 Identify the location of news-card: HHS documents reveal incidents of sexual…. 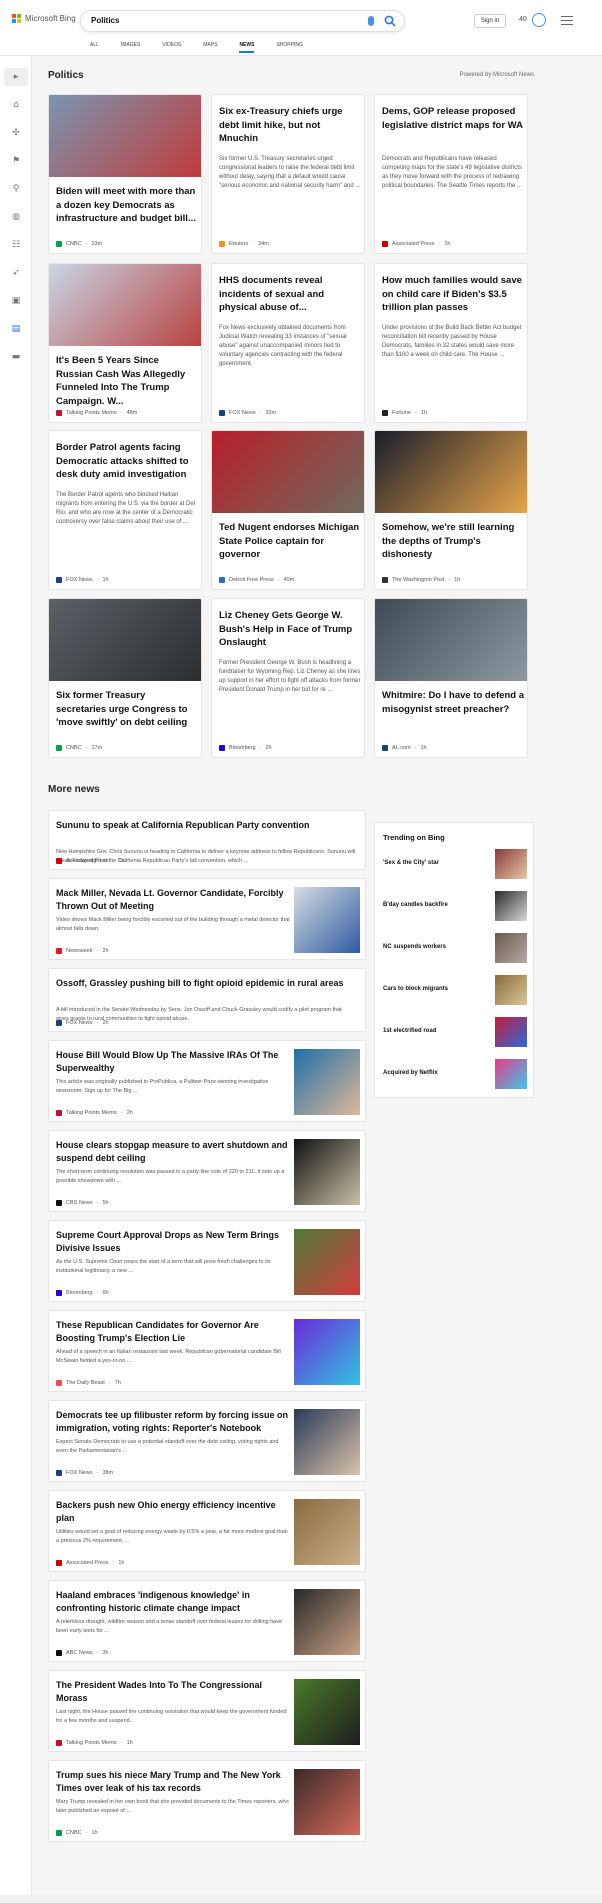
(288, 343).